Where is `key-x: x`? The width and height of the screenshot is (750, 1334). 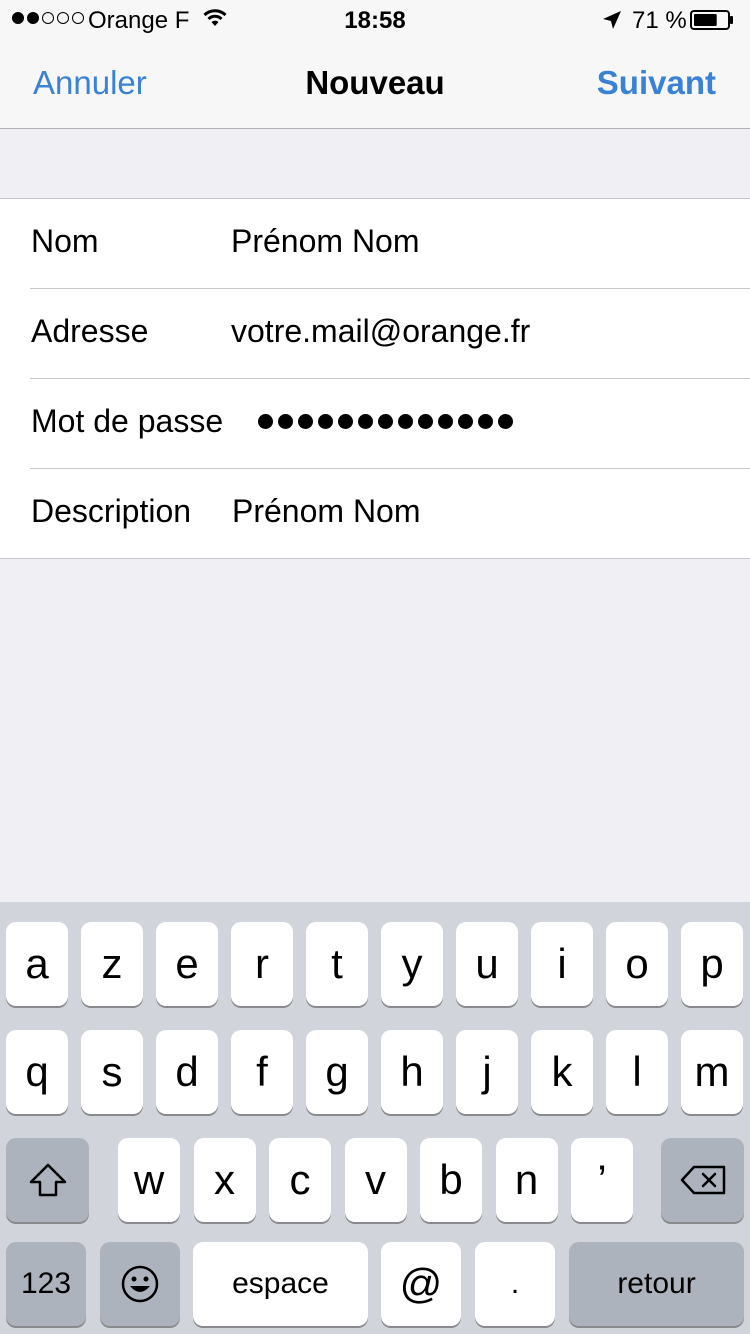
key-x: x is located at coordinates (224, 1180).